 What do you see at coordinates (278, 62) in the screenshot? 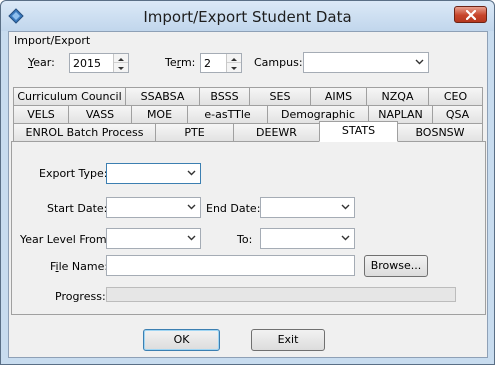
I see `campus-label: Campus:` at bounding box center [278, 62].